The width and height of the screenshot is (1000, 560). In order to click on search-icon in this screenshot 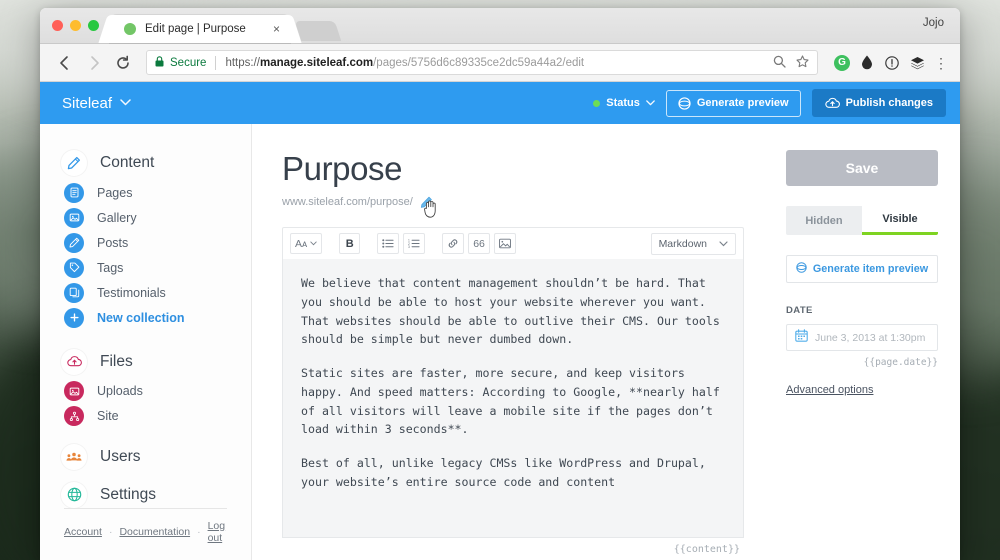, I will do `click(779, 63)`.